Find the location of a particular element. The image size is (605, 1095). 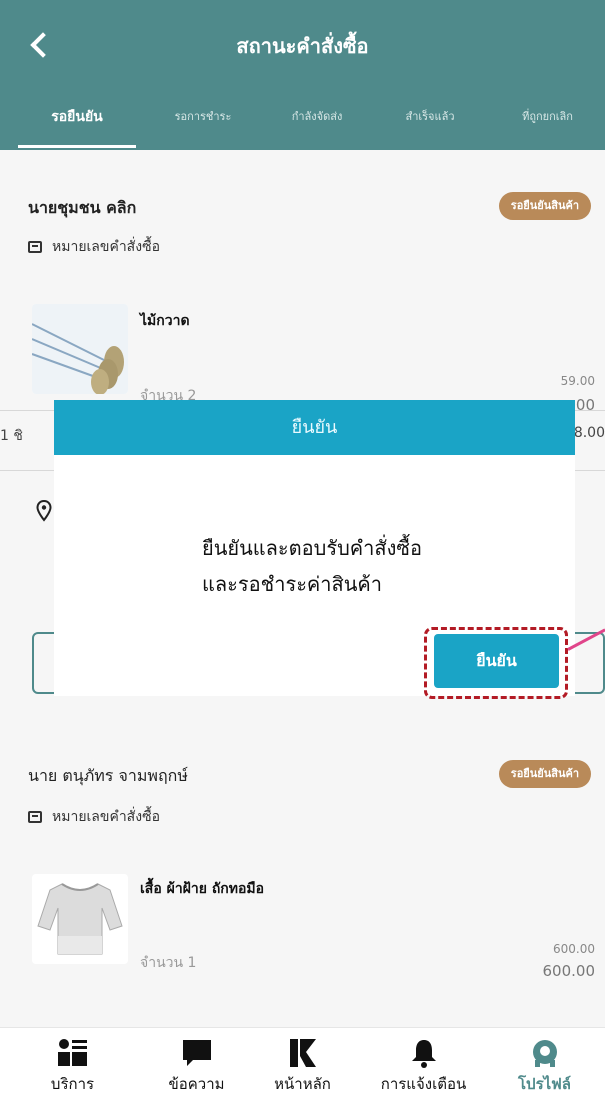

unit-price: 600.00 is located at coordinates (574, 949).